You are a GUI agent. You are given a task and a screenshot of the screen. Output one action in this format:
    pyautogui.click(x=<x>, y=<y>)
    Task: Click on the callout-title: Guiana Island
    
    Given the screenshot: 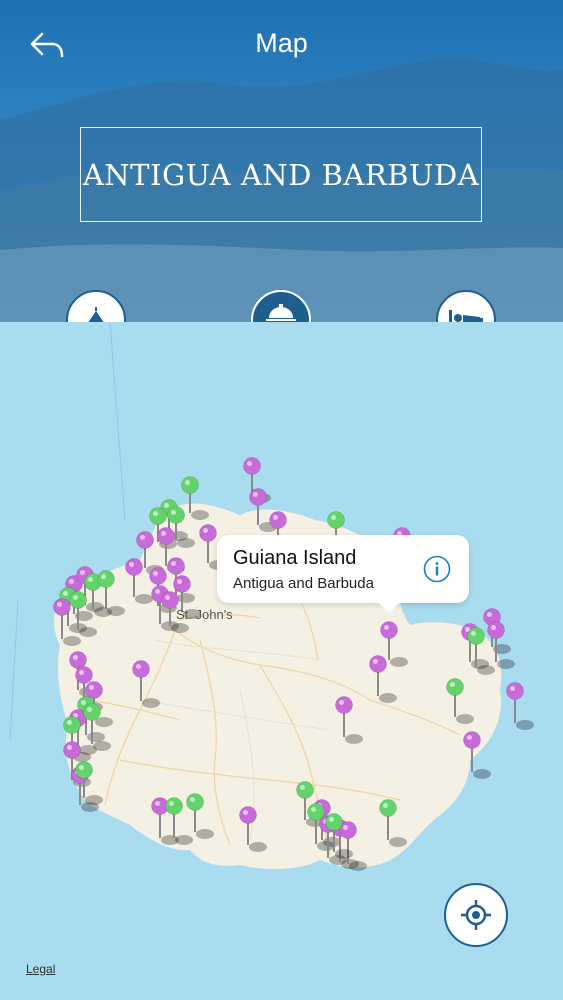 What is the action you would take?
    pyautogui.click(x=295, y=558)
    